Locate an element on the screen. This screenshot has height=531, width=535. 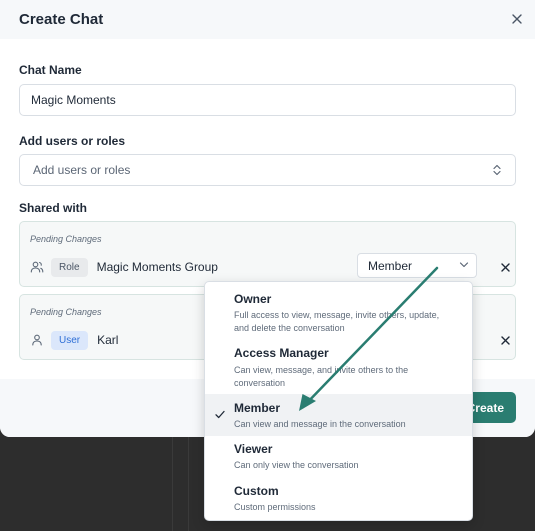
option-label: Access Manager is located at coordinates (281, 353).